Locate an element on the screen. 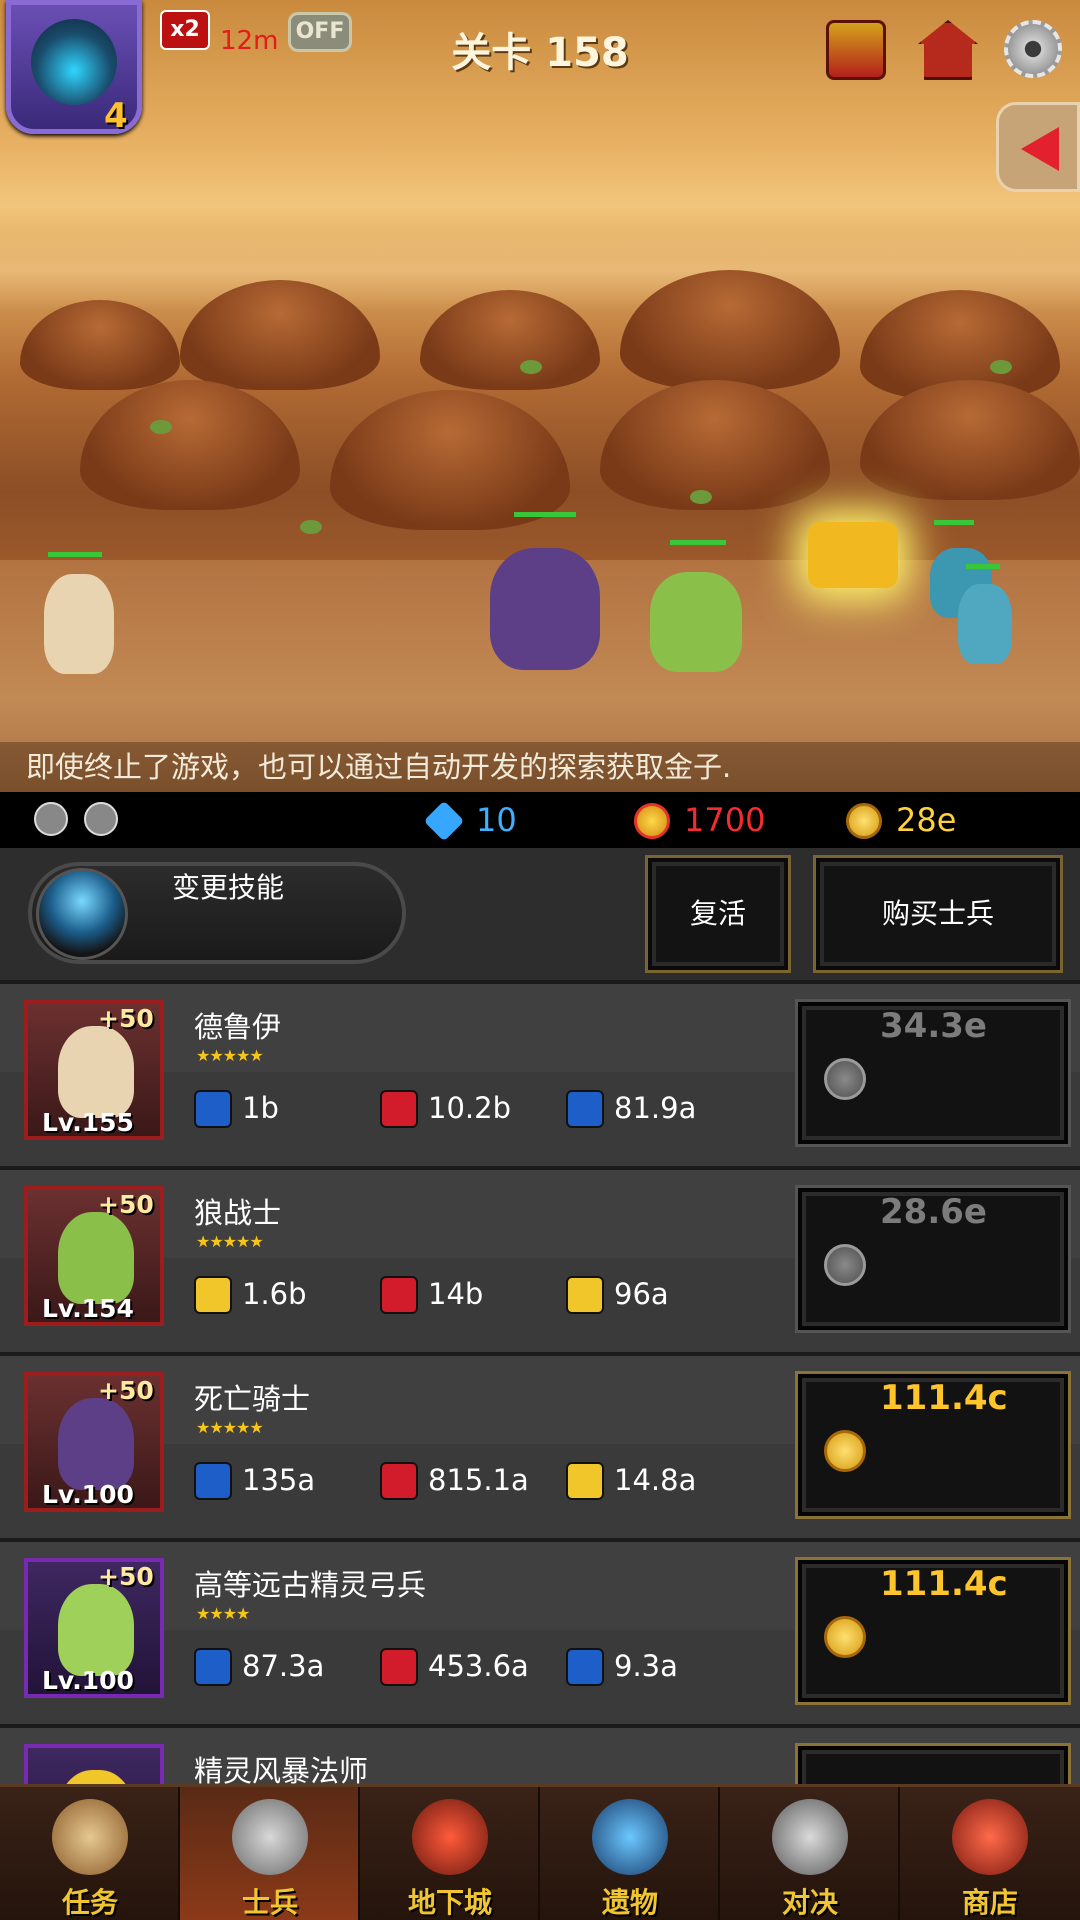 The width and height of the screenshot is (1080, 1920). death-knight-unit is located at coordinates (545, 609).